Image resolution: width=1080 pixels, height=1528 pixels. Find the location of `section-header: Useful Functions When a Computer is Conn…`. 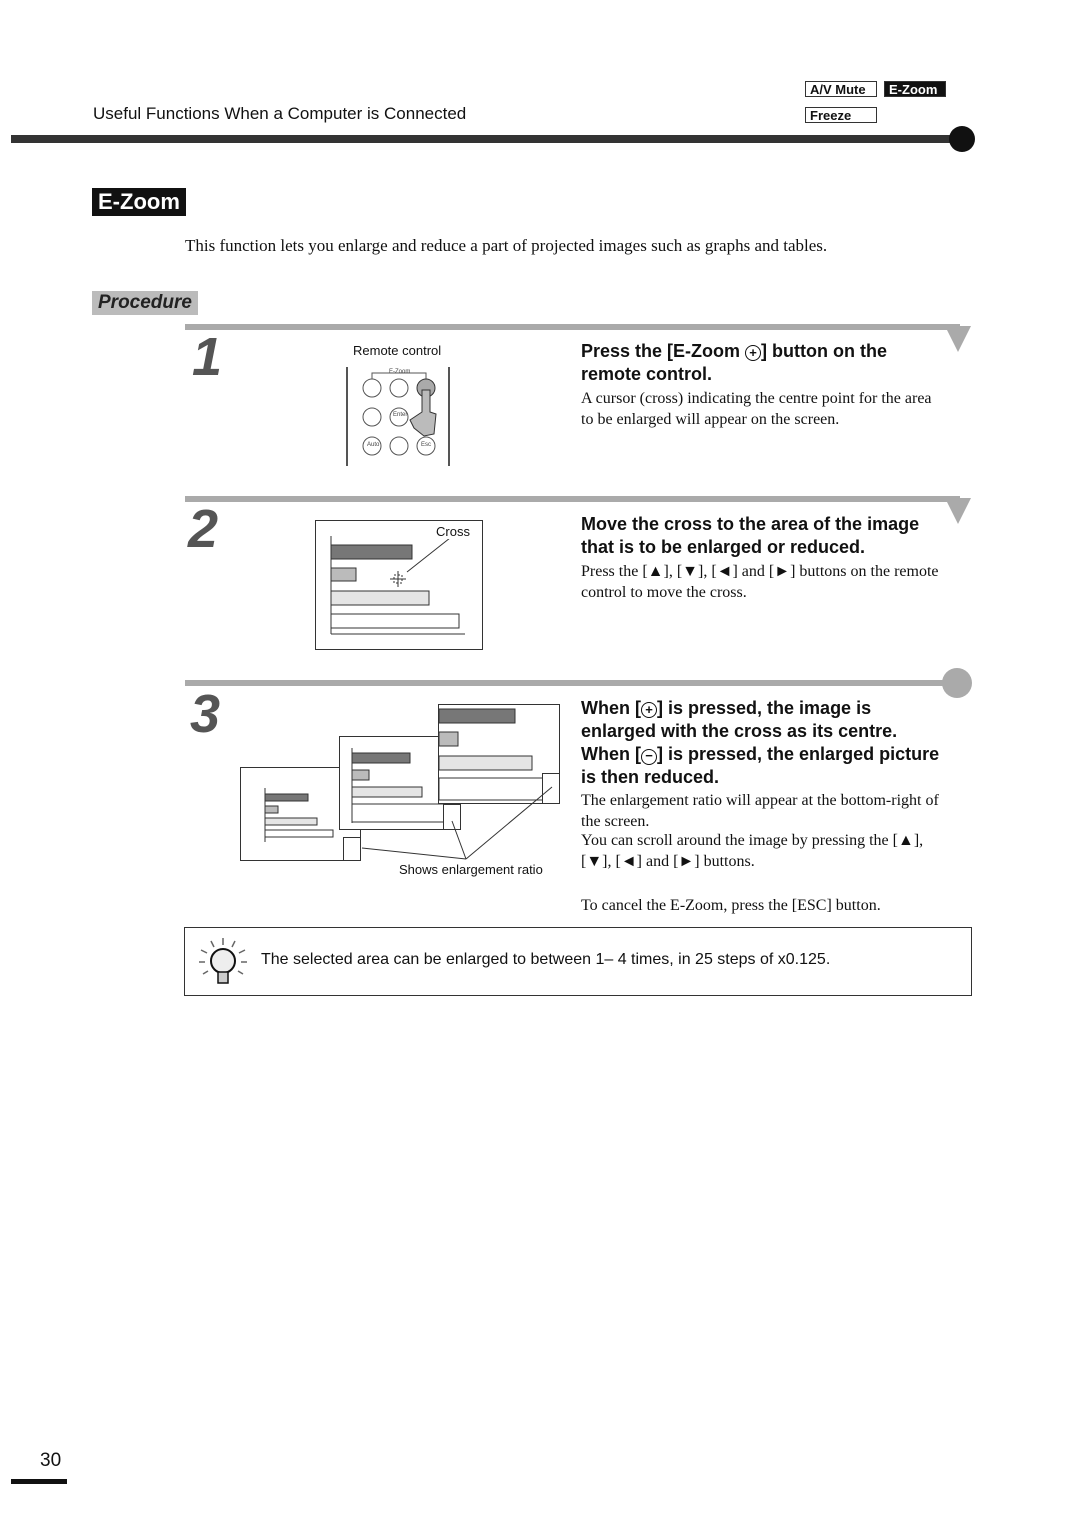

section-header: Useful Functions When a Computer is Conn… is located at coordinates (280, 113).